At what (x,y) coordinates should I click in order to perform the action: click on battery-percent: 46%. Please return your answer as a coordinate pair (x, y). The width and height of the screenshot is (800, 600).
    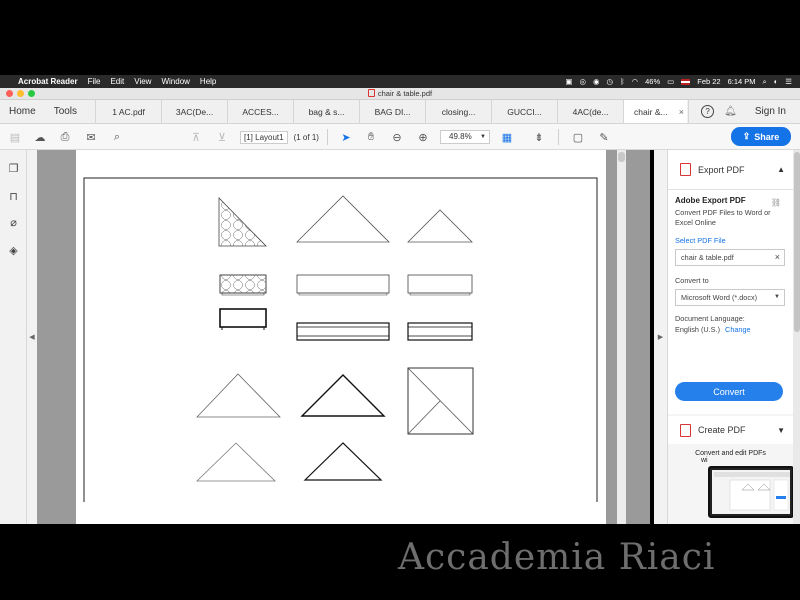
    Looking at the image, I should click on (653, 81).